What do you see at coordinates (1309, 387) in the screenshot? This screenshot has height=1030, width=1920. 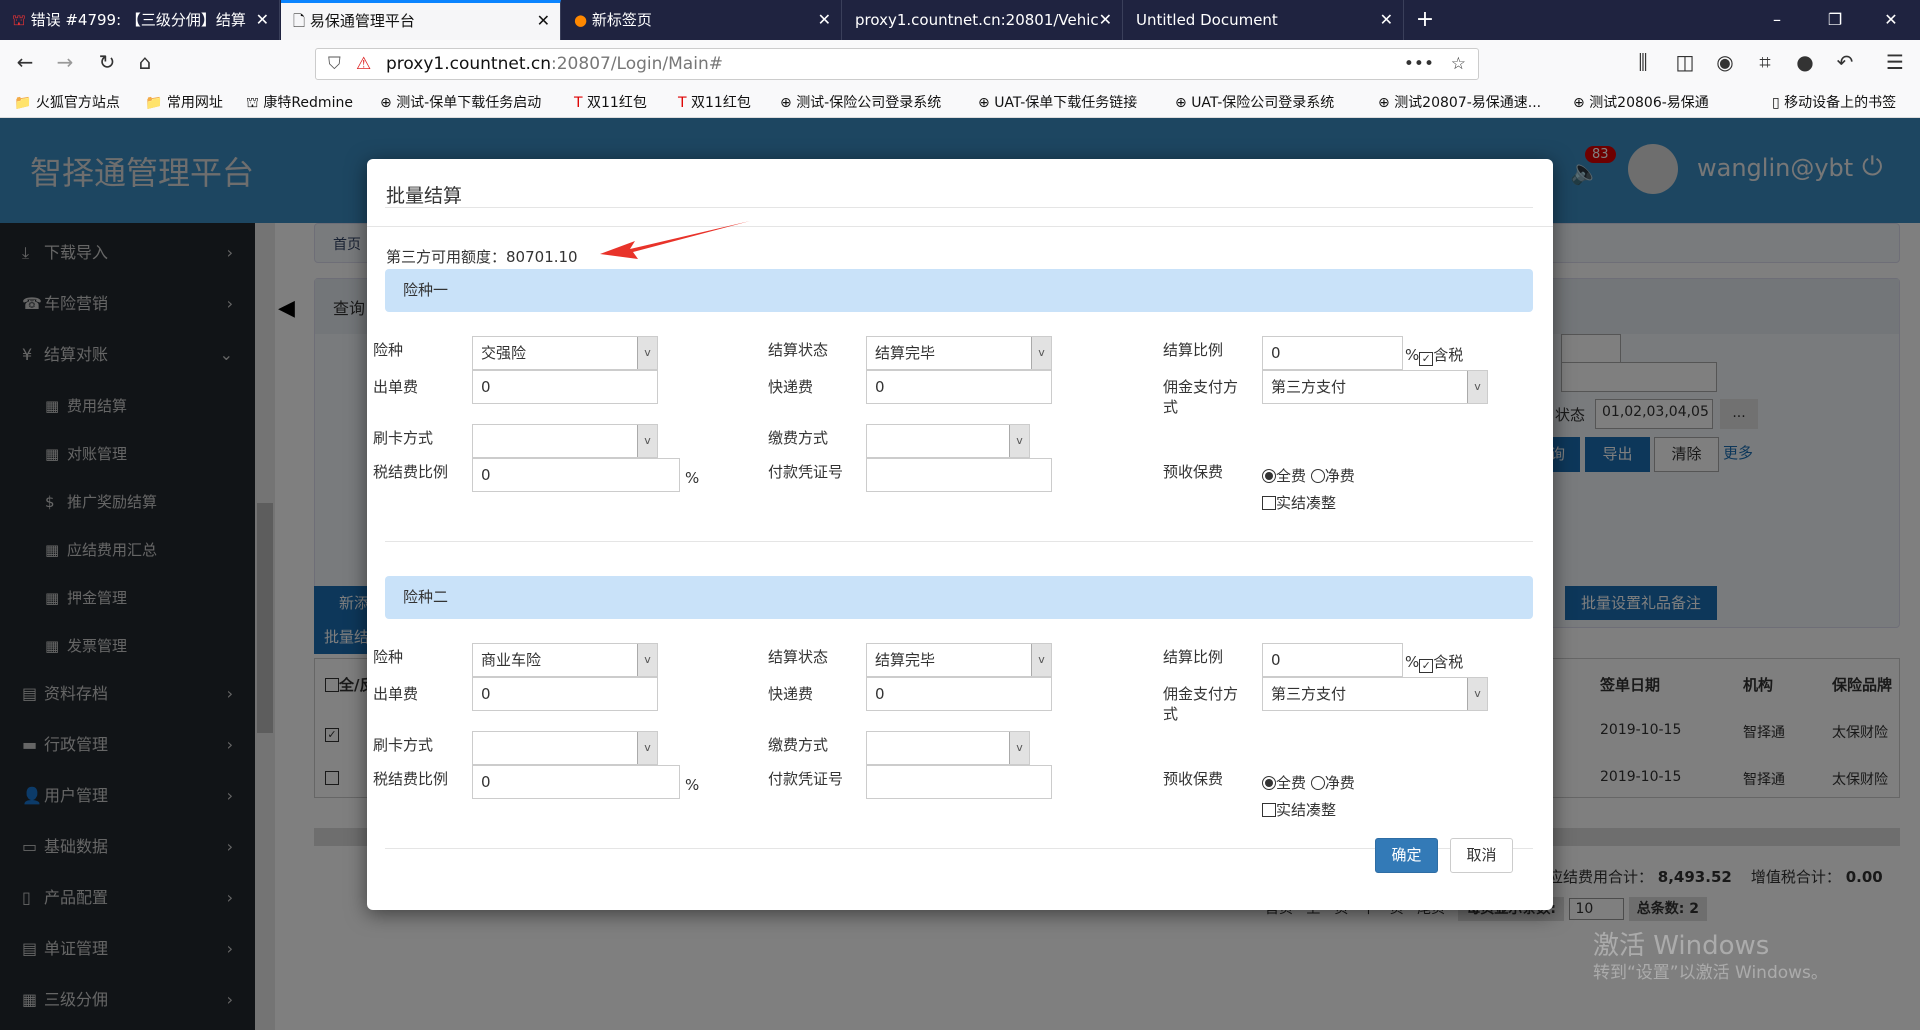 I see `select-value: 第三方支付` at bounding box center [1309, 387].